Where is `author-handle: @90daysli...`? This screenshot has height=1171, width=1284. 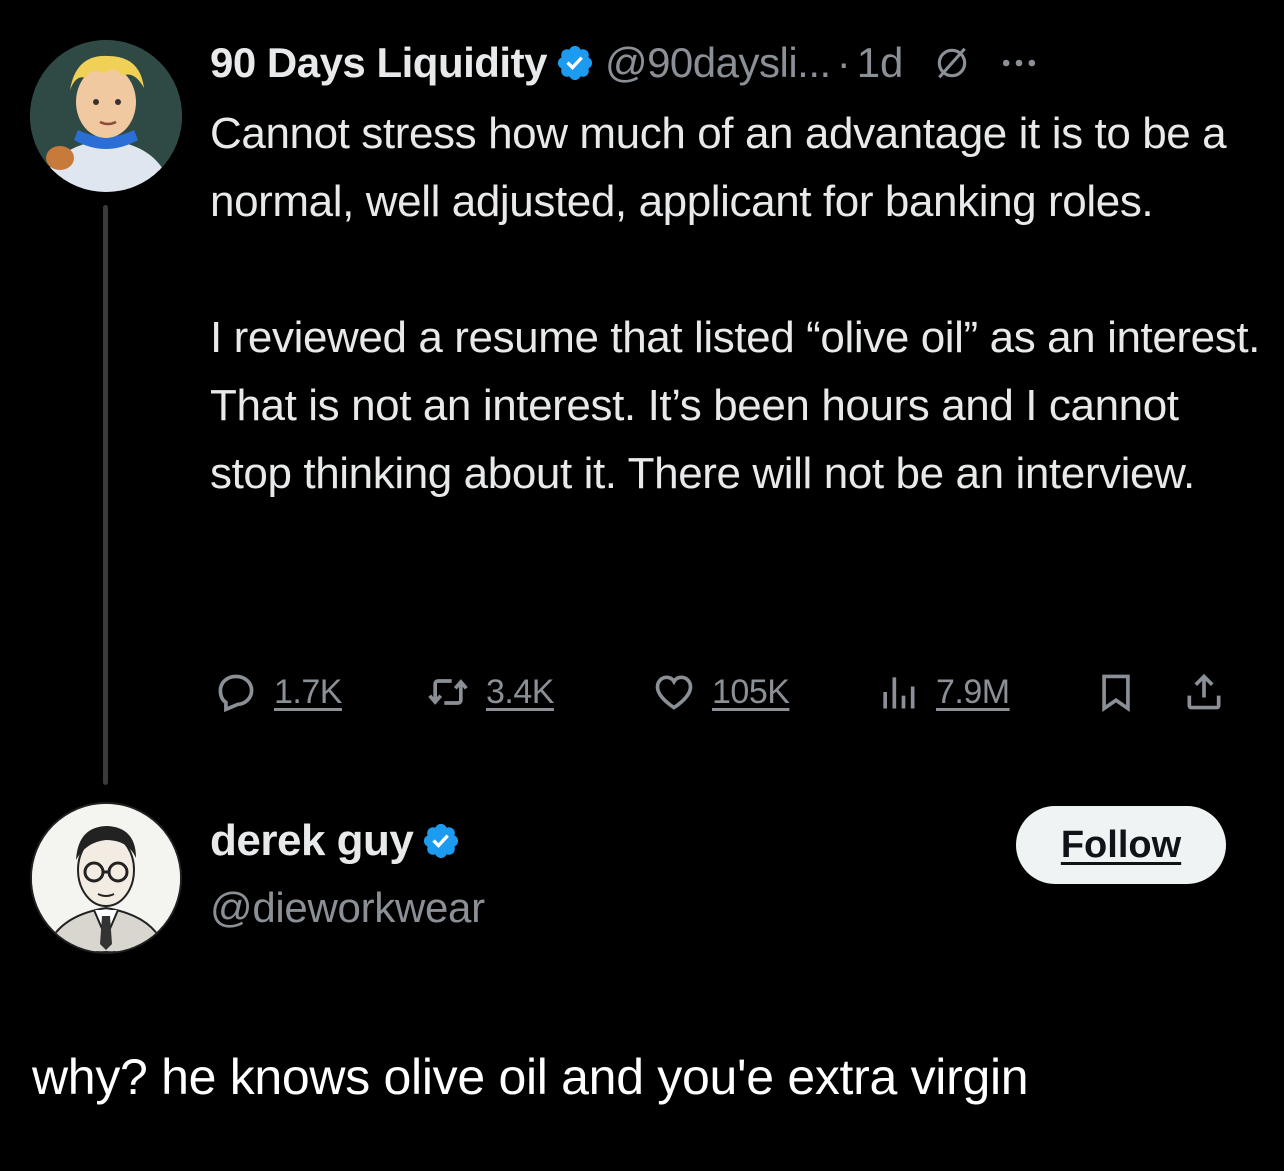 author-handle: @90daysli... is located at coordinates (718, 63).